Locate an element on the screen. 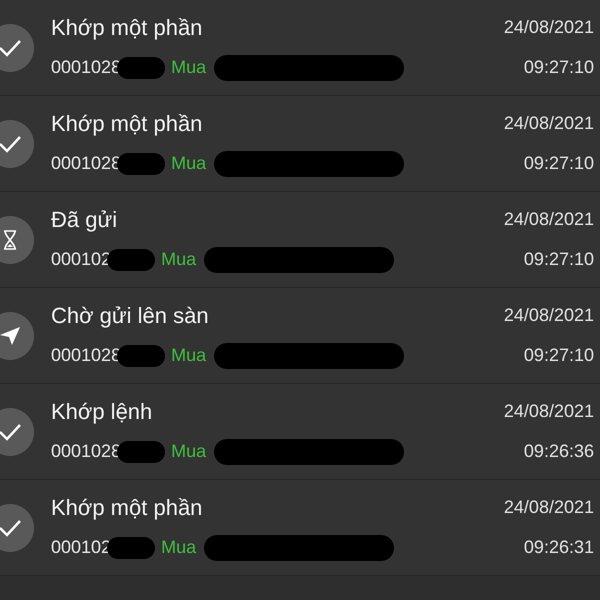 The width and height of the screenshot is (600, 600). order-status: Khớp lệnh is located at coordinates (101, 411).